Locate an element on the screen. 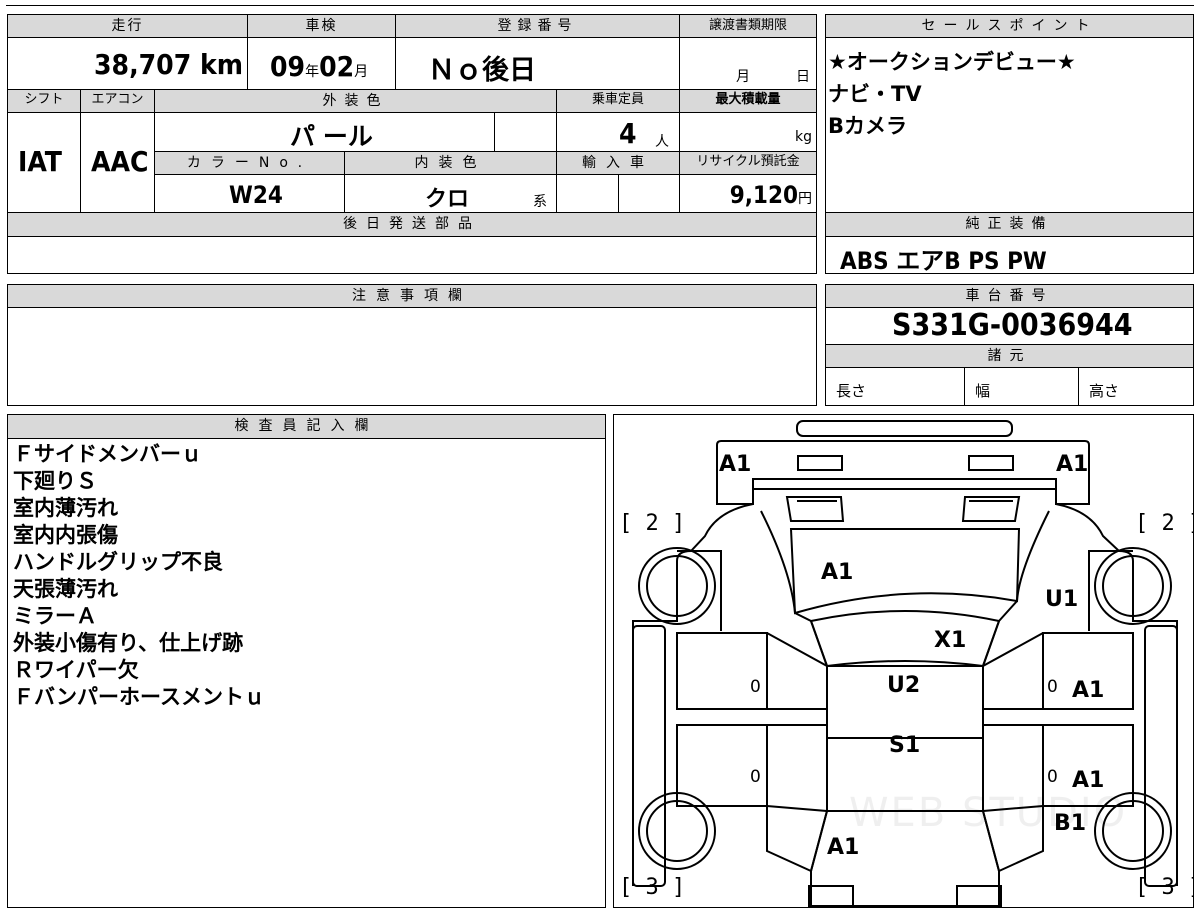 The width and height of the screenshot is (1200, 908). capacity-unit: 人 is located at coordinates (662, 142).